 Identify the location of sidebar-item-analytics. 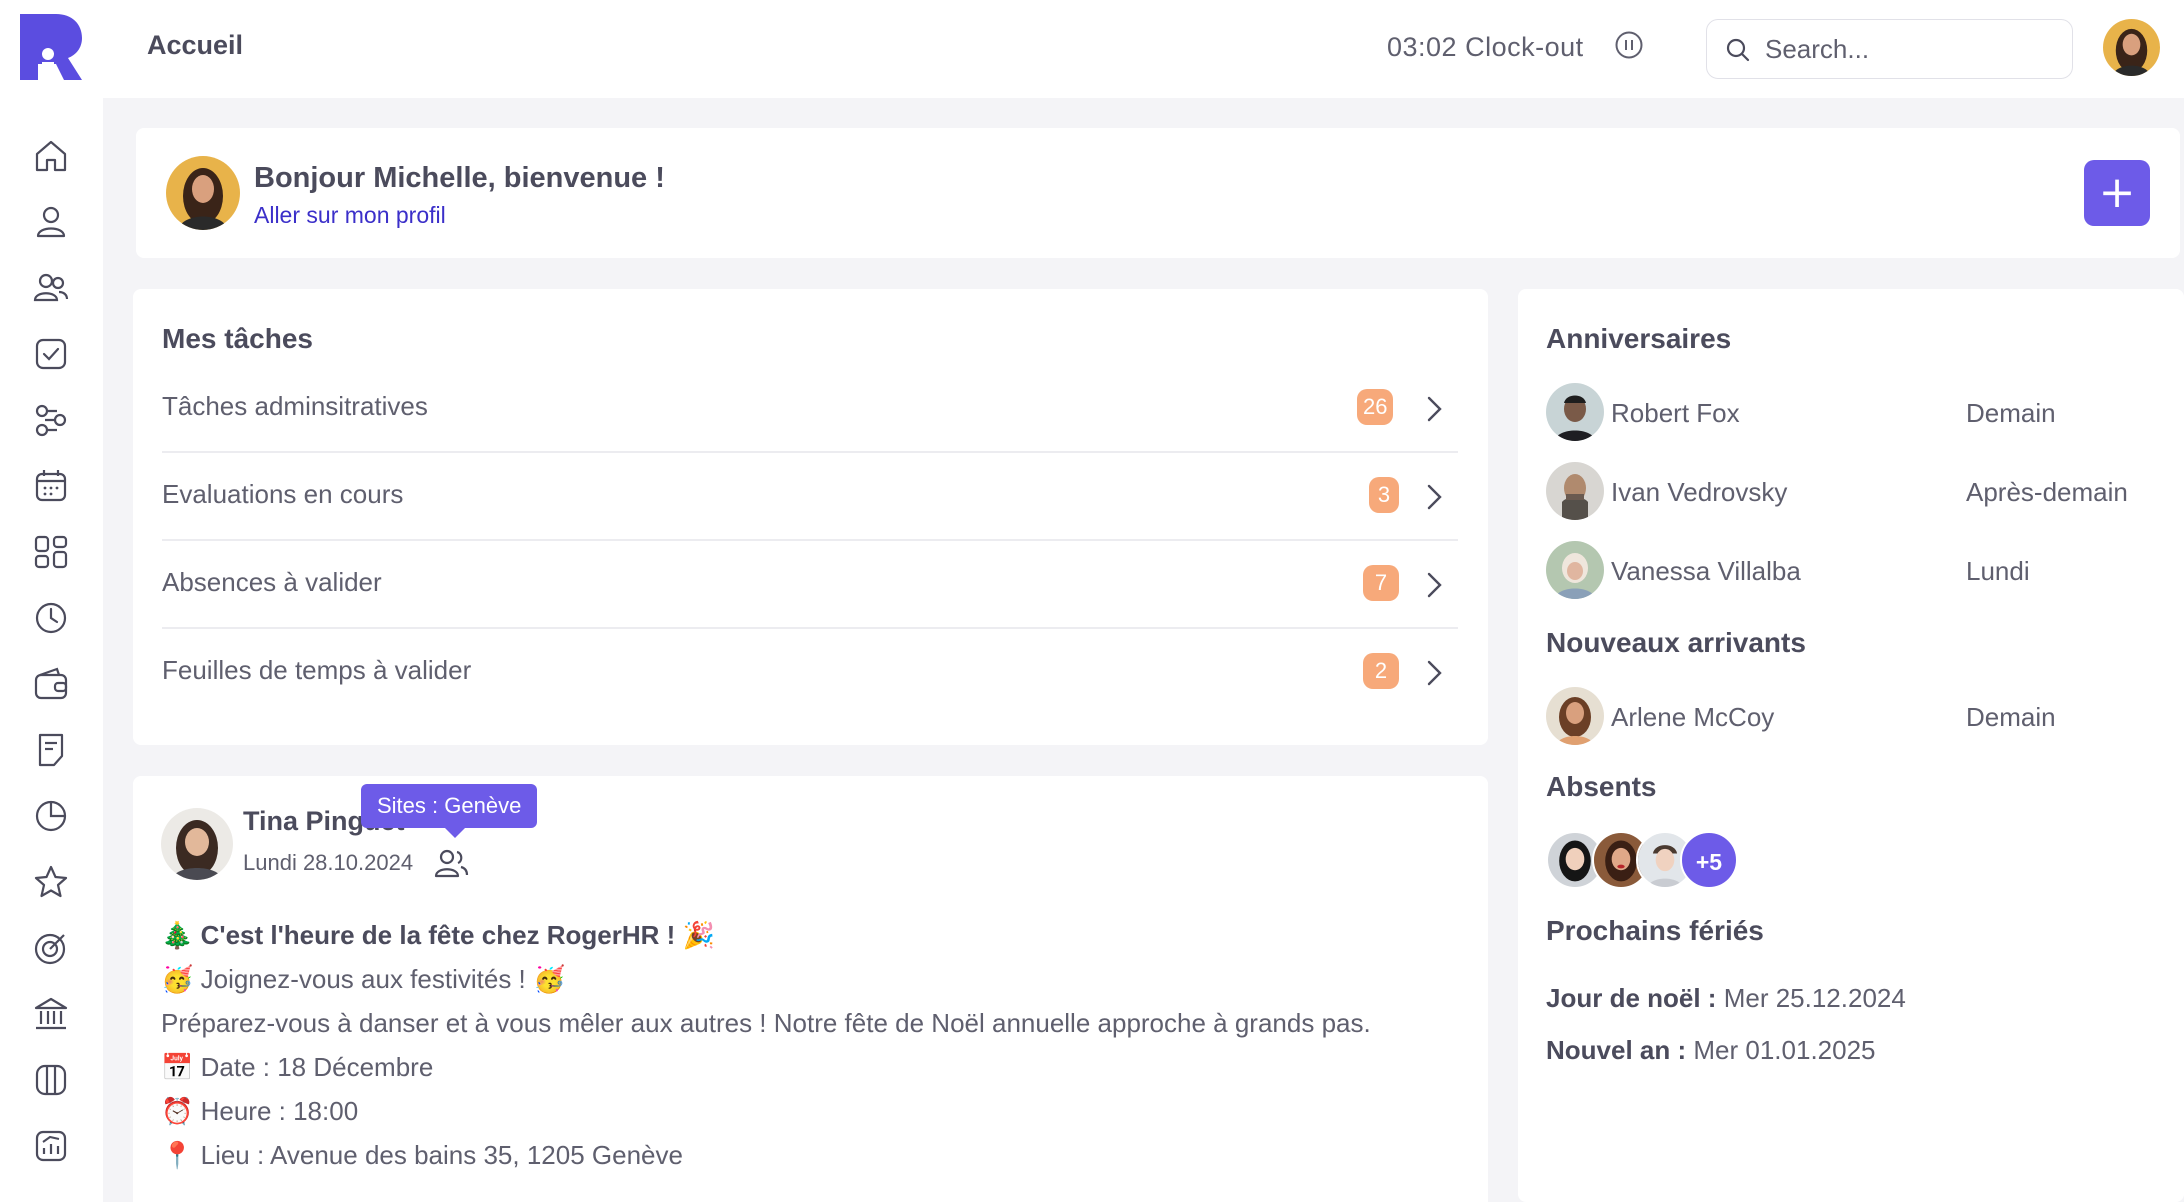
(51, 1146).